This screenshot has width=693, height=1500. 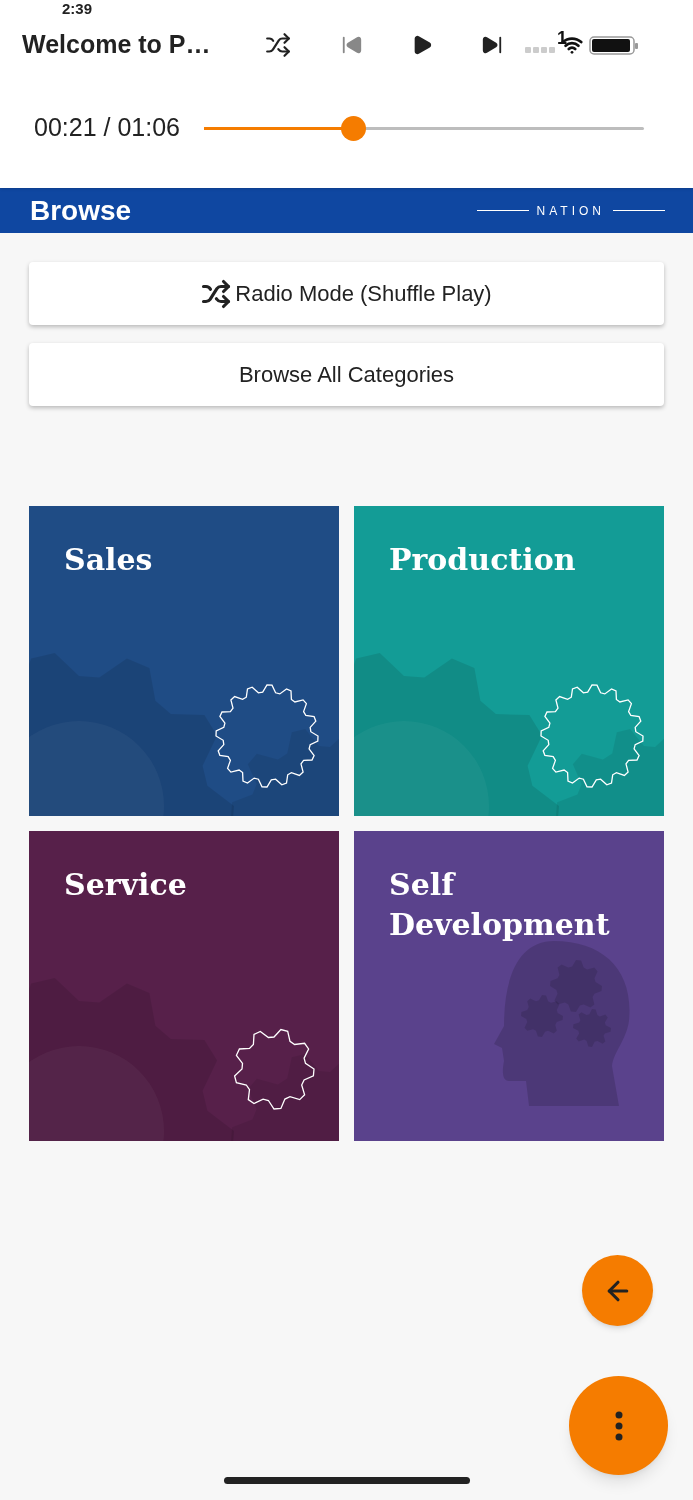 What do you see at coordinates (109, 560) in the screenshot?
I see `tile-title: Sales` at bounding box center [109, 560].